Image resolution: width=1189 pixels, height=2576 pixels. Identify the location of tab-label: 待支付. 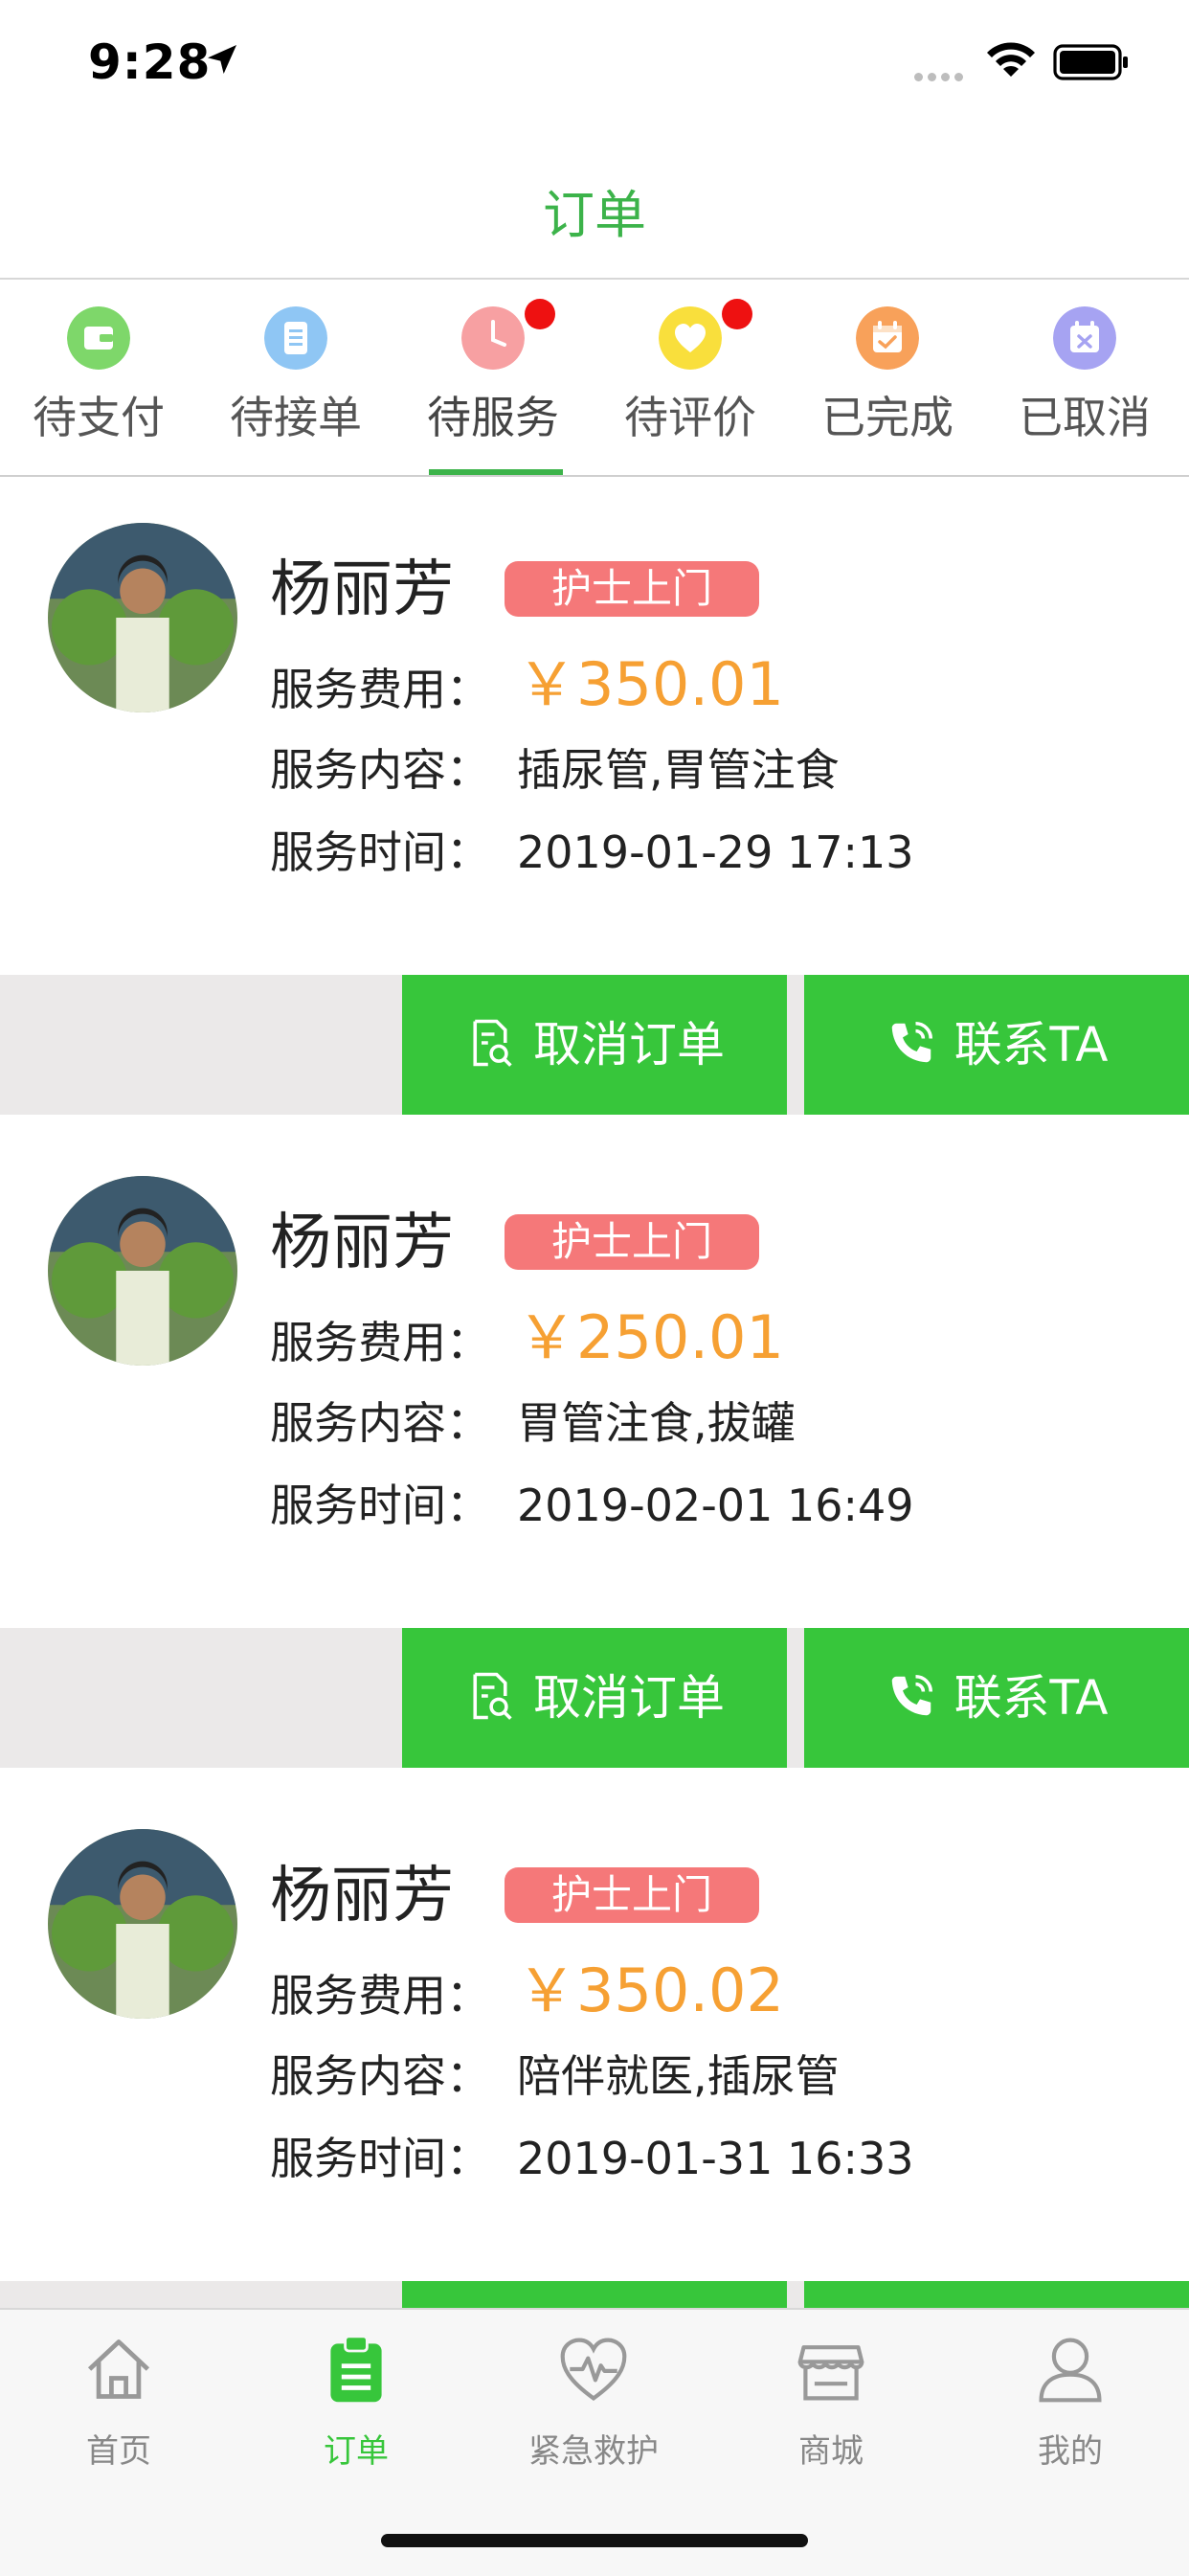
(99, 417).